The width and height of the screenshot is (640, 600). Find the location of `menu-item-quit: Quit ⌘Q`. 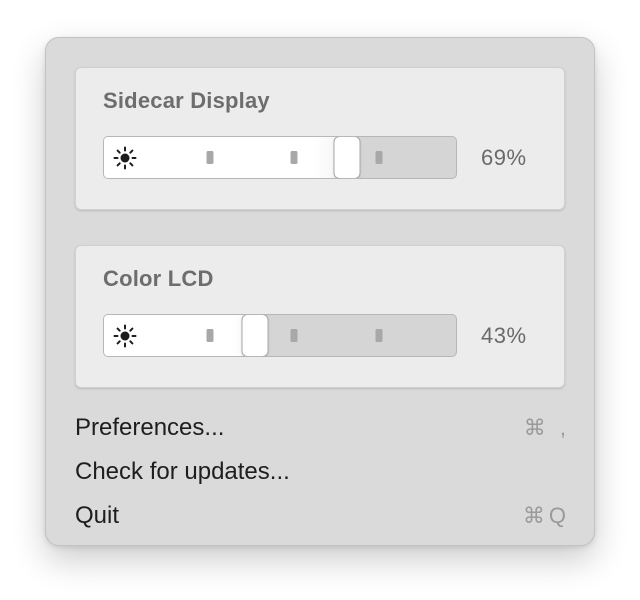

menu-item-quit: Quit ⌘Q is located at coordinates (322, 516).